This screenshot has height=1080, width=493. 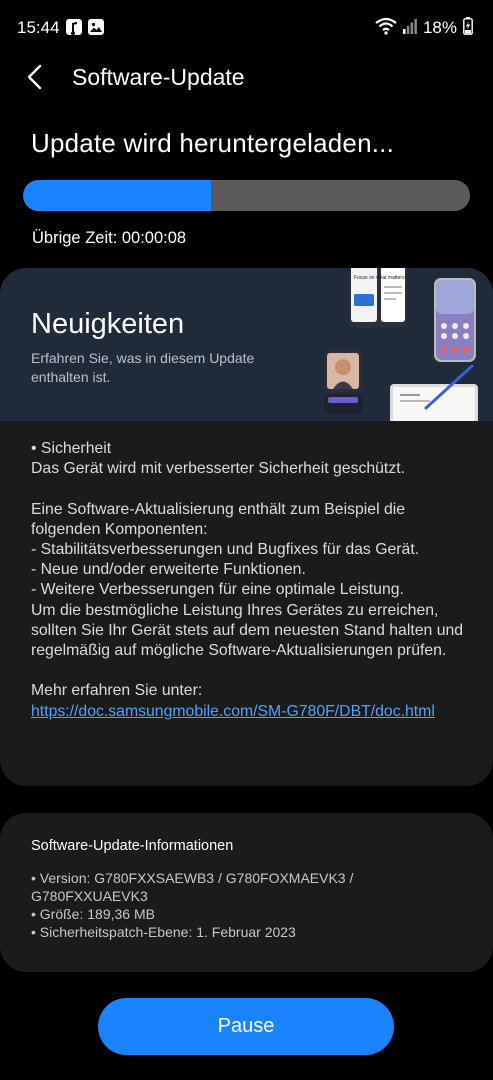 What do you see at coordinates (246, 1026) in the screenshot?
I see `pause-button: Pause` at bounding box center [246, 1026].